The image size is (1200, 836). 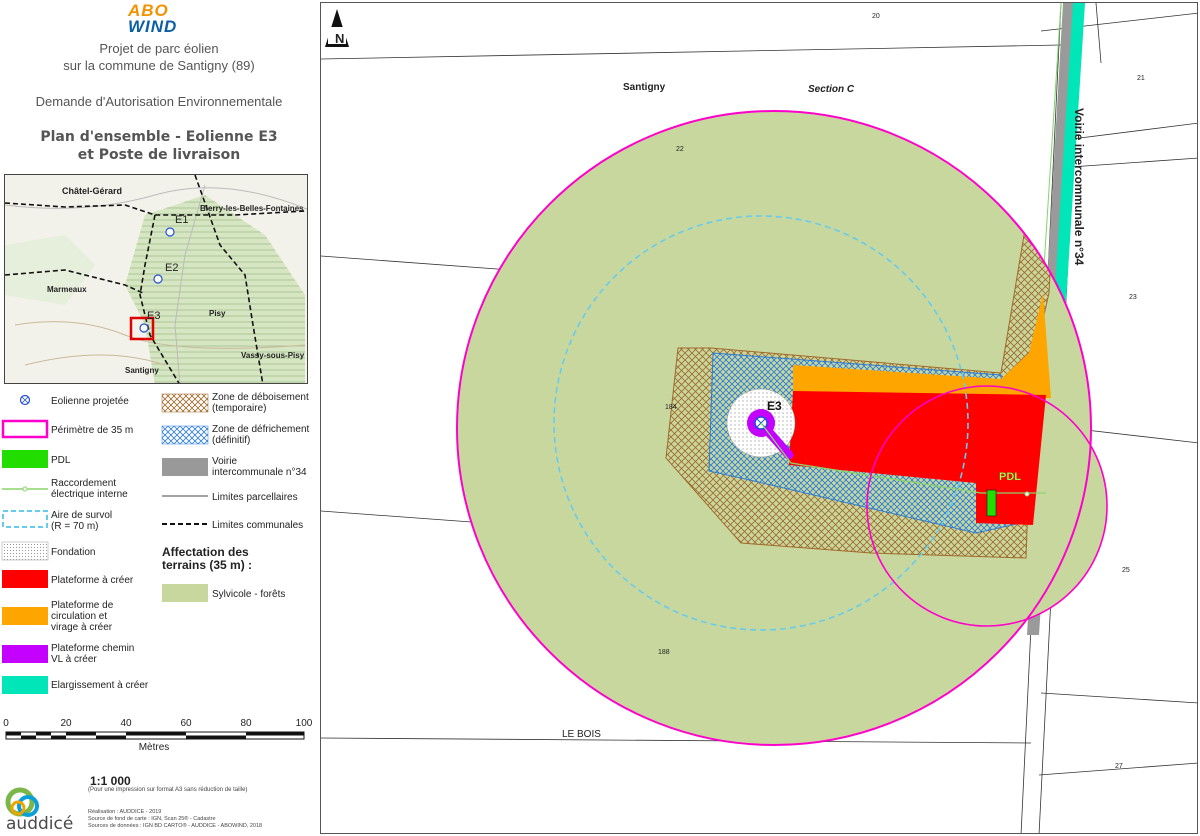 What do you see at coordinates (82, 605) in the screenshot?
I see `legend-circulation-l1: Plateforme de` at bounding box center [82, 605].